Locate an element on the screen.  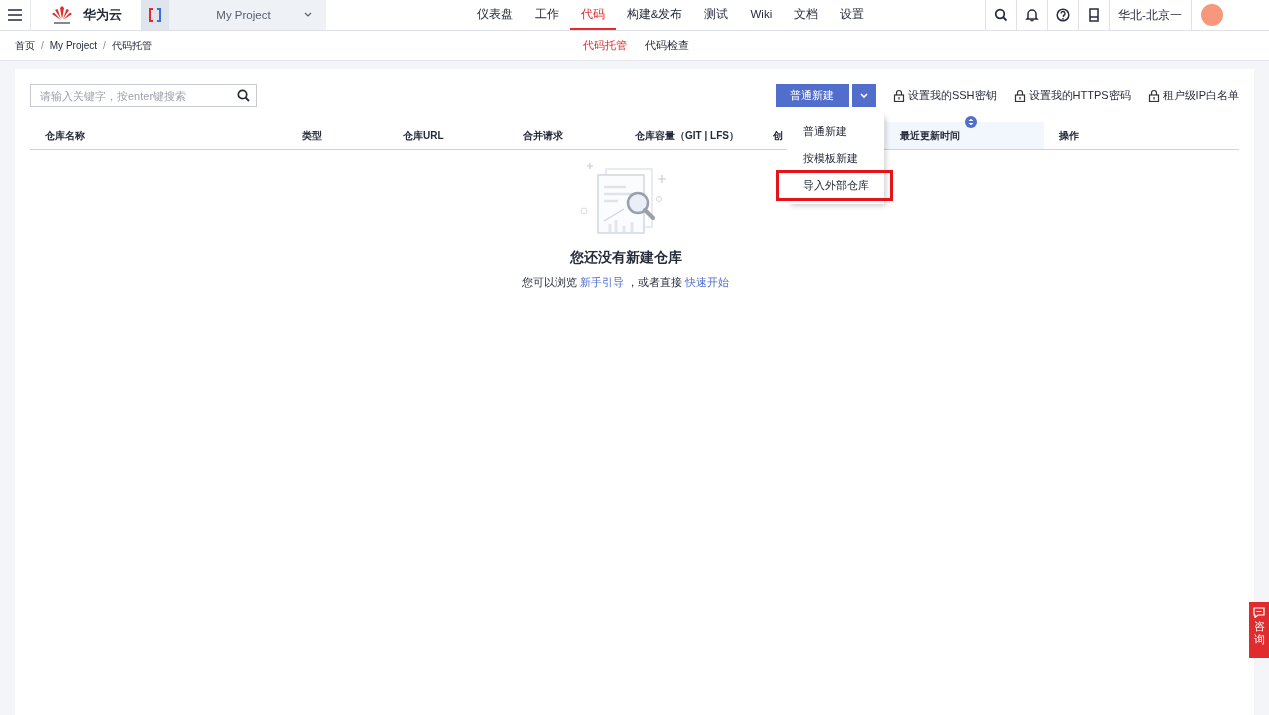
nav-tab: 仪表盘 is located at coordinates (494, 15).